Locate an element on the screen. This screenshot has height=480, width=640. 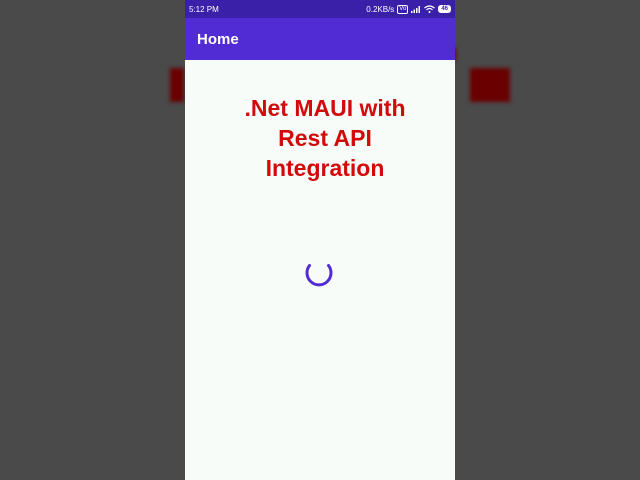
network-speed: 0.2KB/s is located at coordinates (380, 9).